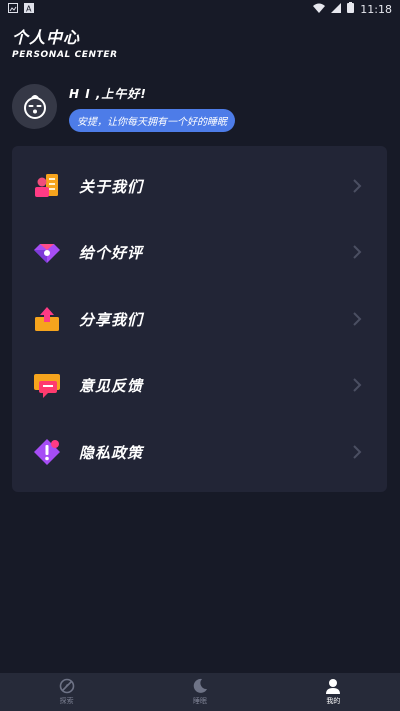 This screenshot has width=400, height=711. What do you see at coordinates (65, 55) in the screenshot?
I see `page-subtitle: PERSONAL CENTER` at bounding box center [65, 55].